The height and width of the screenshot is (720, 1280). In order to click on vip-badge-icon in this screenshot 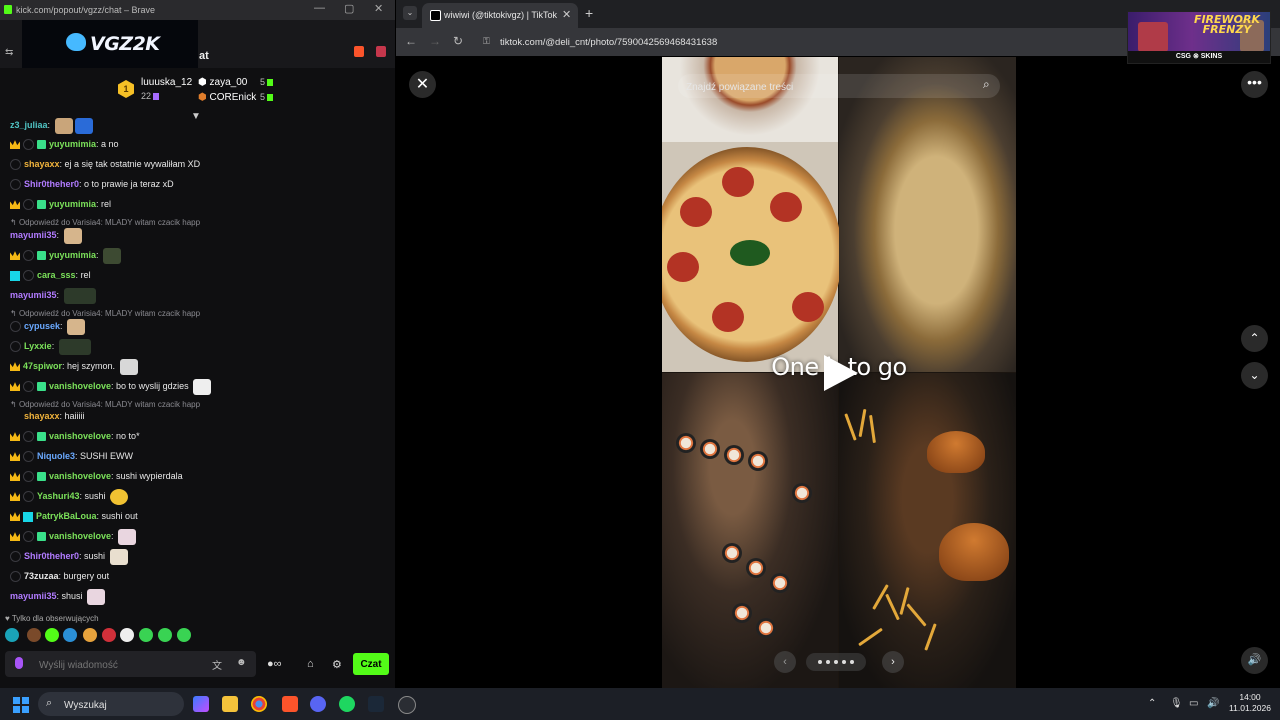, I will do `click(28, 516)`.